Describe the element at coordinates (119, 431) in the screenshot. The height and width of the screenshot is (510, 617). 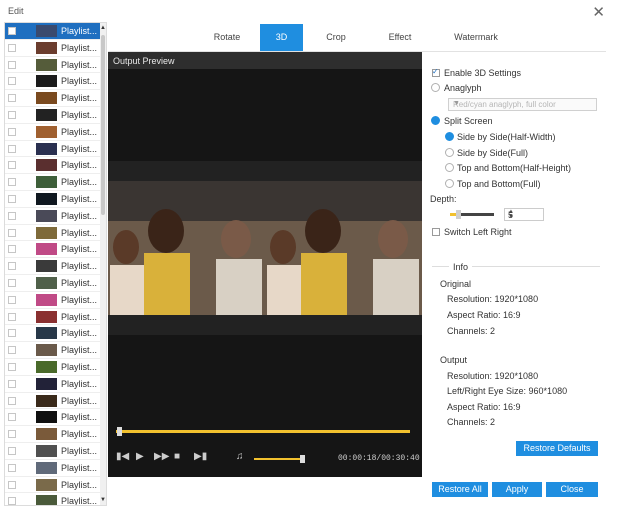
I see `seek-handle` at that location.